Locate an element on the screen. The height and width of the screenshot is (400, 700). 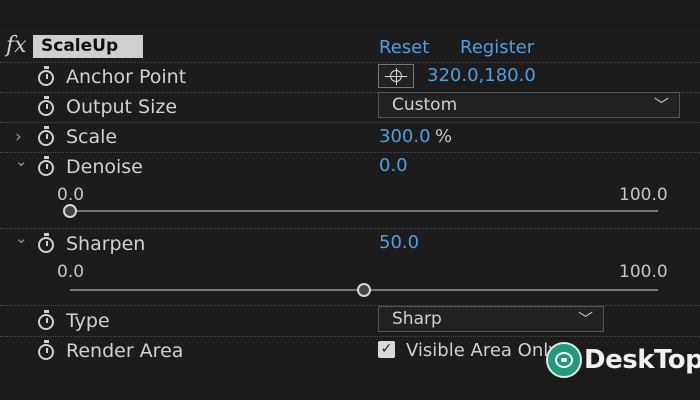
denoise-slider-thumb is located at coordinates (70, 211).